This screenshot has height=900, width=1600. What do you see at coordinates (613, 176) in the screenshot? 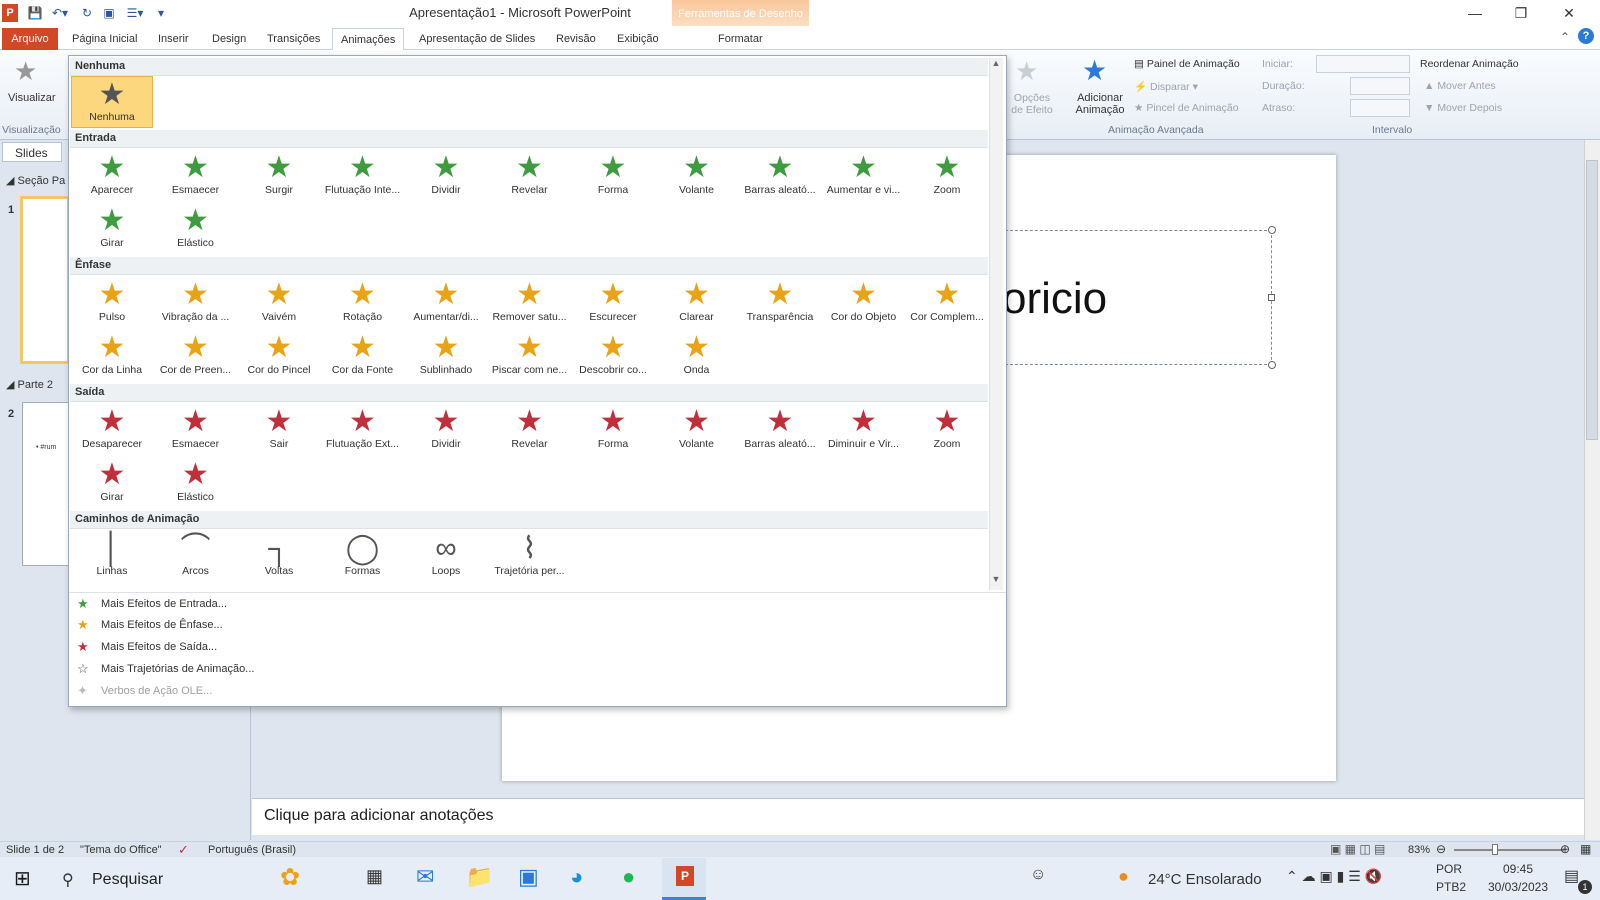
I see `entrance-6: ★ Forma` at bounding box center [613, 176].